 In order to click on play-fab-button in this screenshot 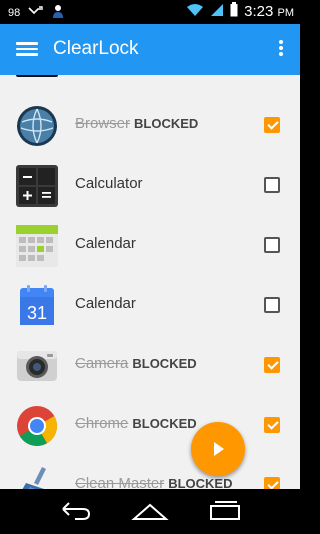, I will do `click(218, 449)`.